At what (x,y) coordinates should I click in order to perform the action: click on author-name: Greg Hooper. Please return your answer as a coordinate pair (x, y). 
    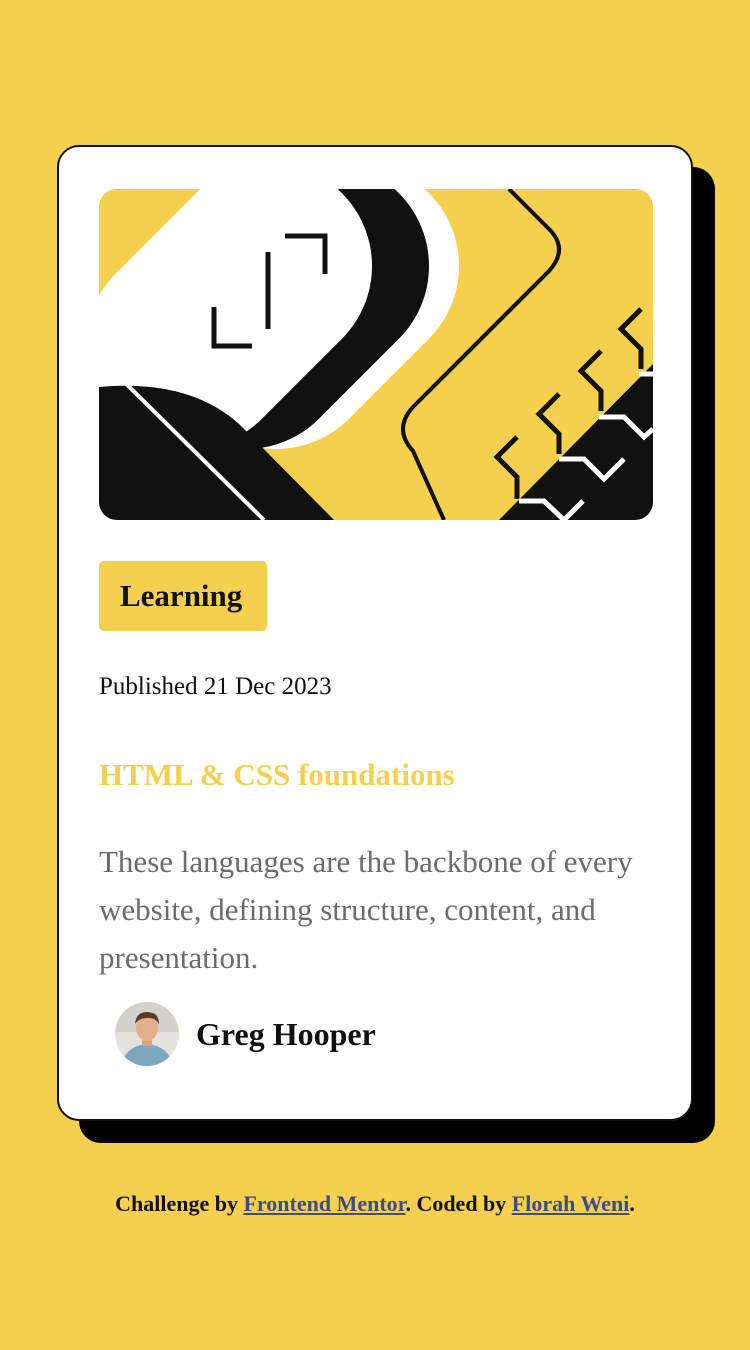
    Looking at the image, I should click on (286, 1033).